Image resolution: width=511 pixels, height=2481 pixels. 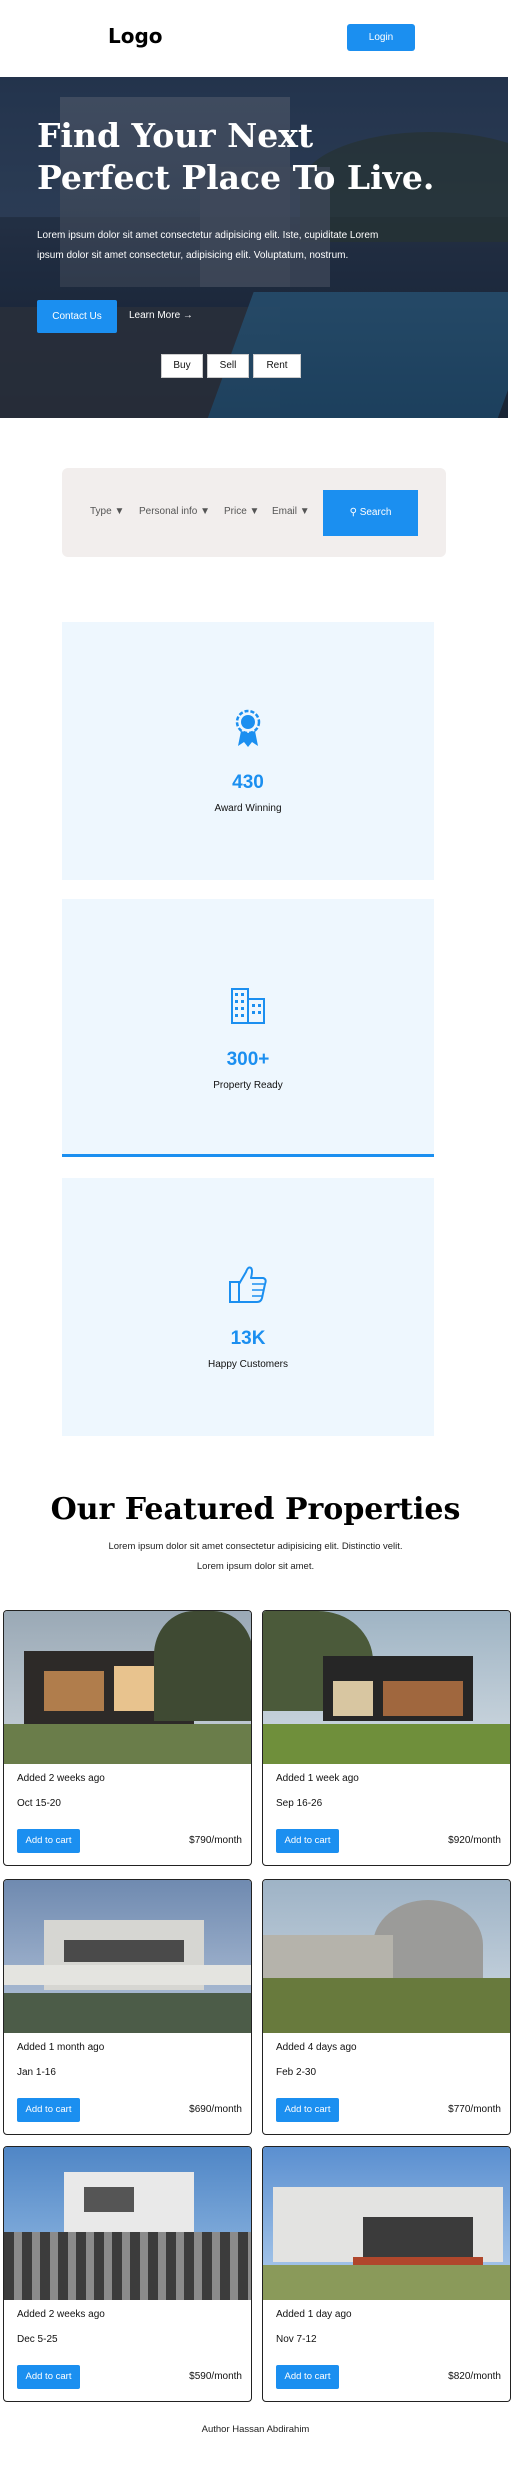 I want to click on property-price: $770/month, so click(x=474, y=2109).